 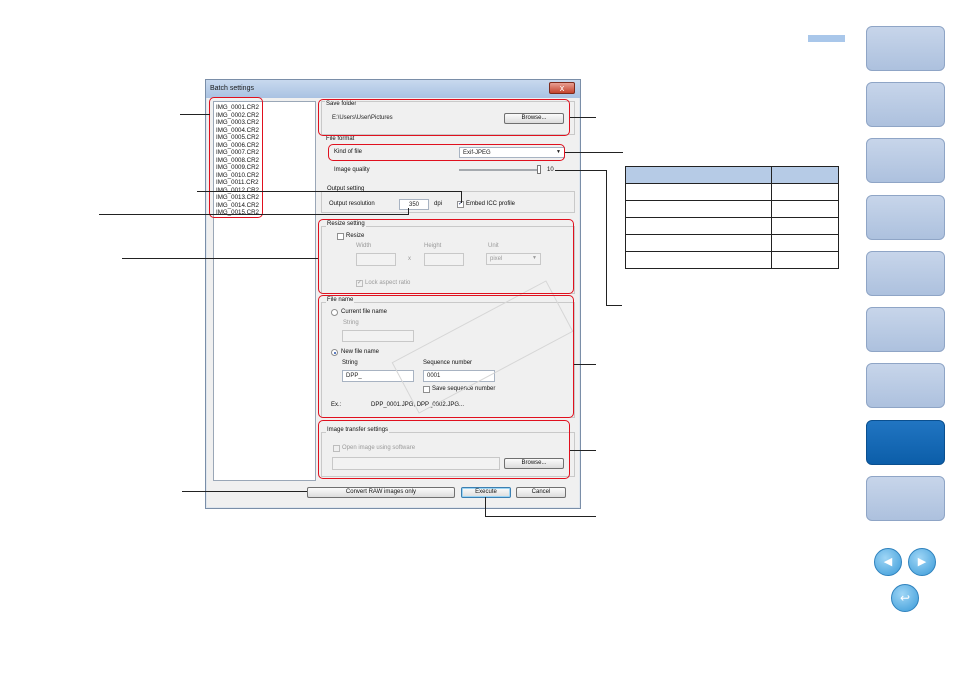 What do you see at coordinates (562, 88) in the screenshot?
I see `close-button: x` at bounding box center [562, 88].